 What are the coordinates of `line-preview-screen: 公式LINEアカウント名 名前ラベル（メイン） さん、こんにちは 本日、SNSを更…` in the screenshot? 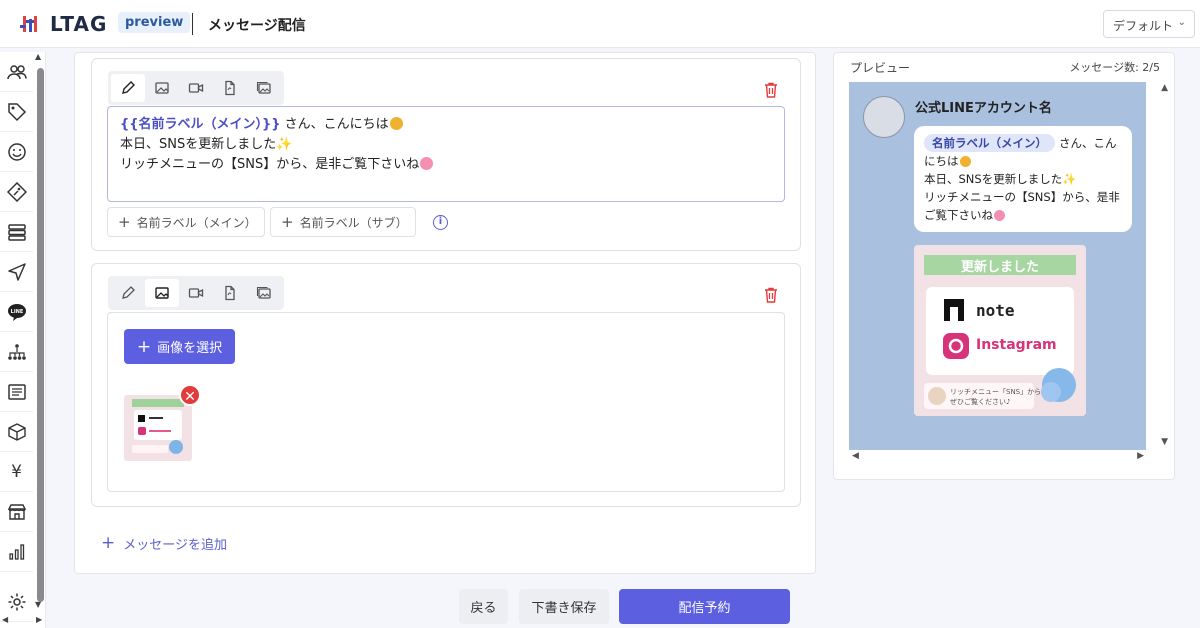 It's located at (997, 266).